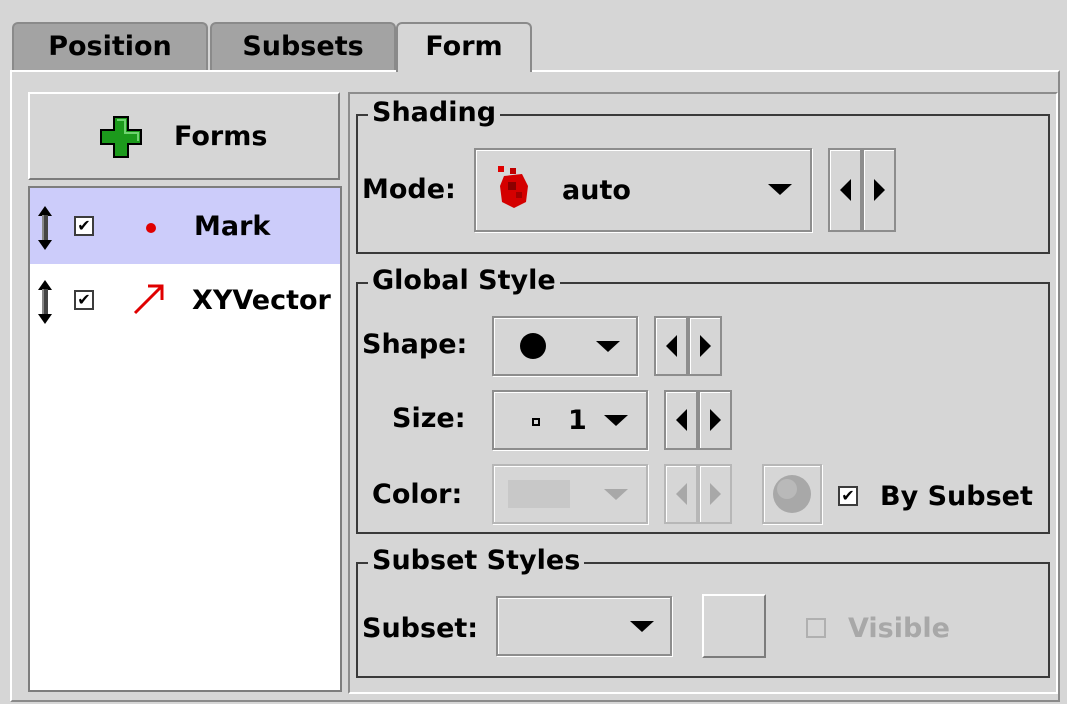  I want to click on color-select, so click(570, 494).